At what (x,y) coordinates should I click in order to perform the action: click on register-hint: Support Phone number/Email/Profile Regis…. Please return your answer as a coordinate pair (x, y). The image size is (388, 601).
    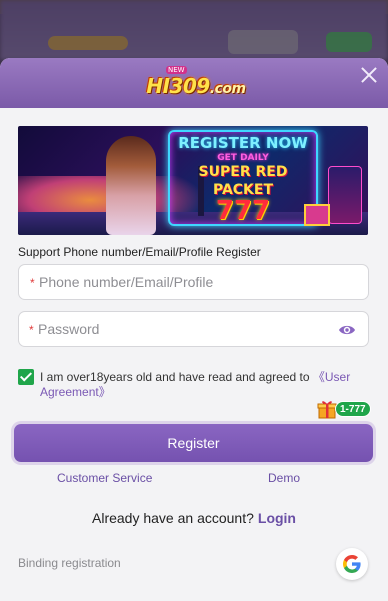
    Looking at the image, I should click on (139, 252).